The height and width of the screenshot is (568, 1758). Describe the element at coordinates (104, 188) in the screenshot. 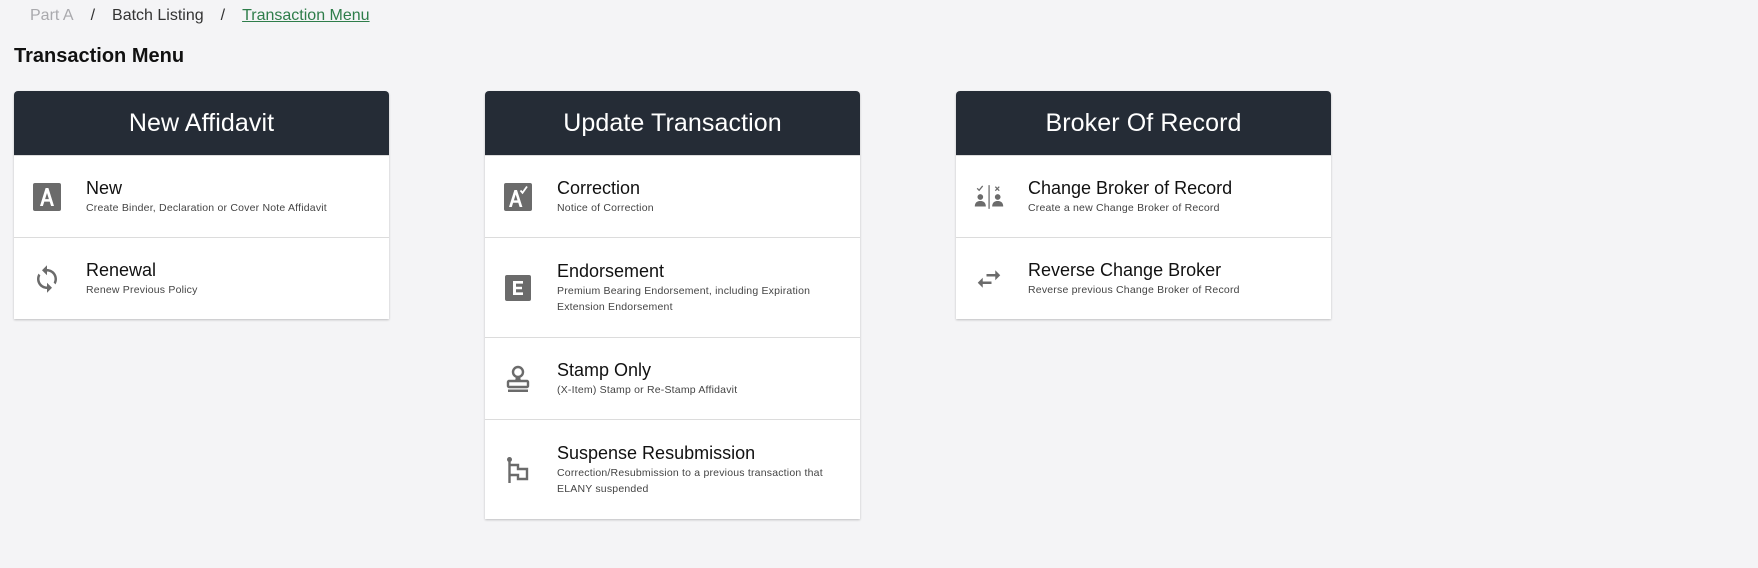

I see `item-title: New` at that location.